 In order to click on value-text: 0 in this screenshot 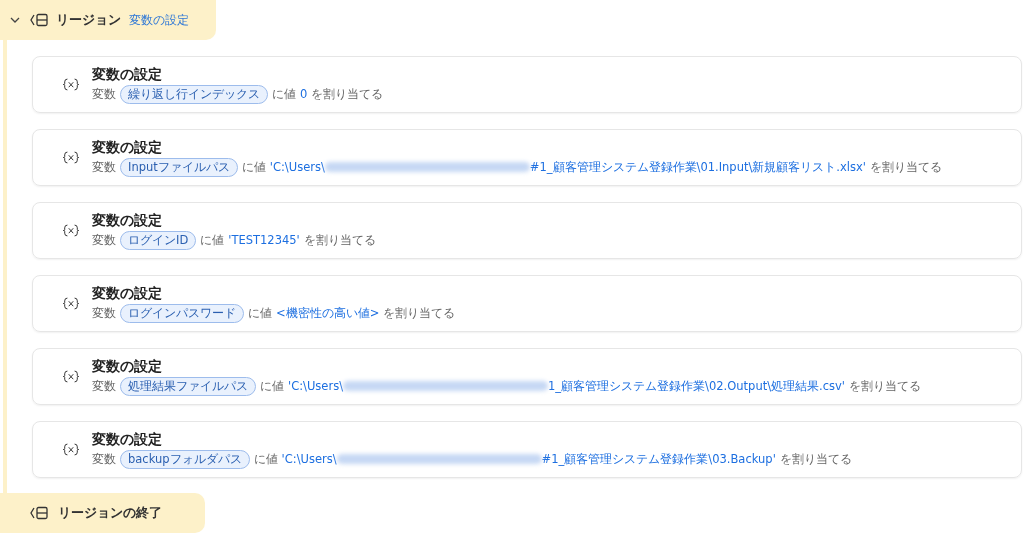, I will do `click(304, 94)`.